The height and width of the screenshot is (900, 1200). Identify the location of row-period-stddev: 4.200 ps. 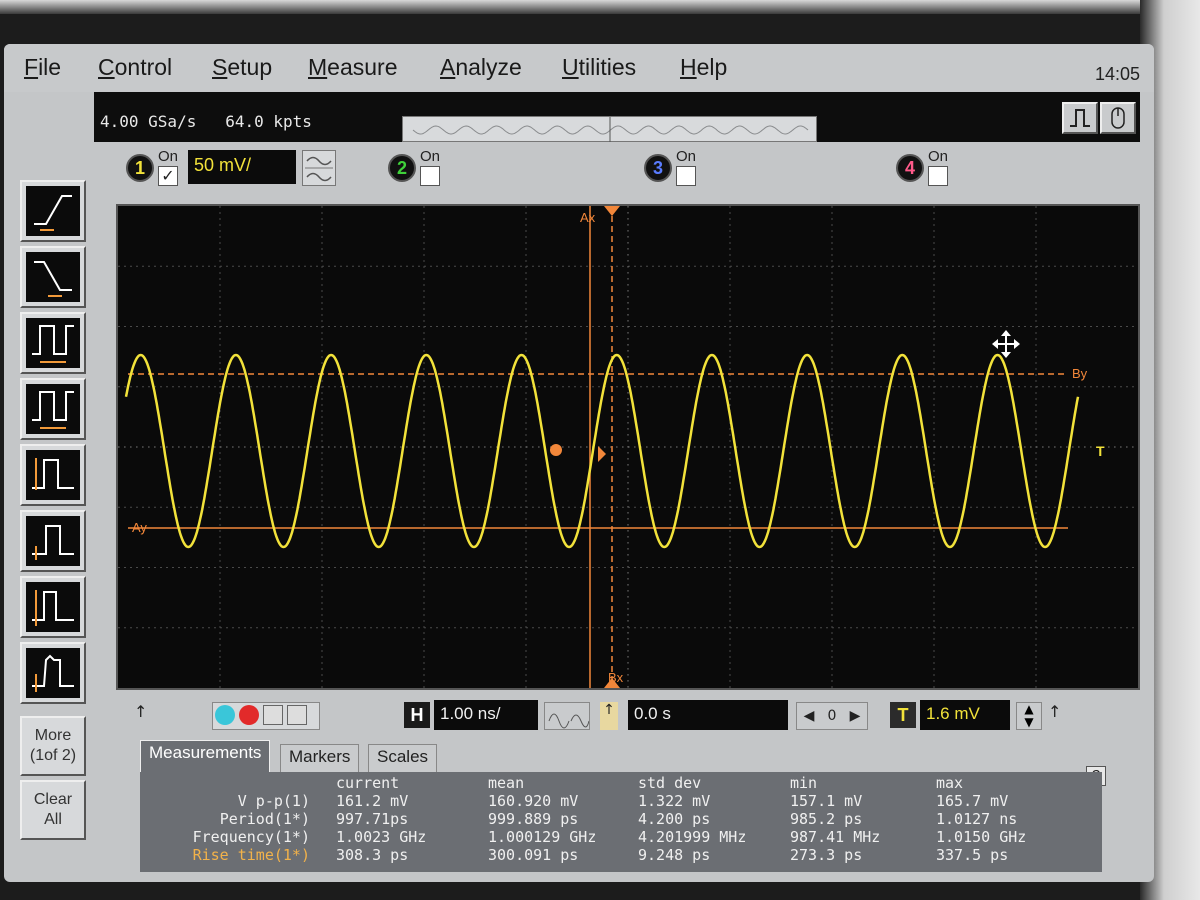
(674, 819).